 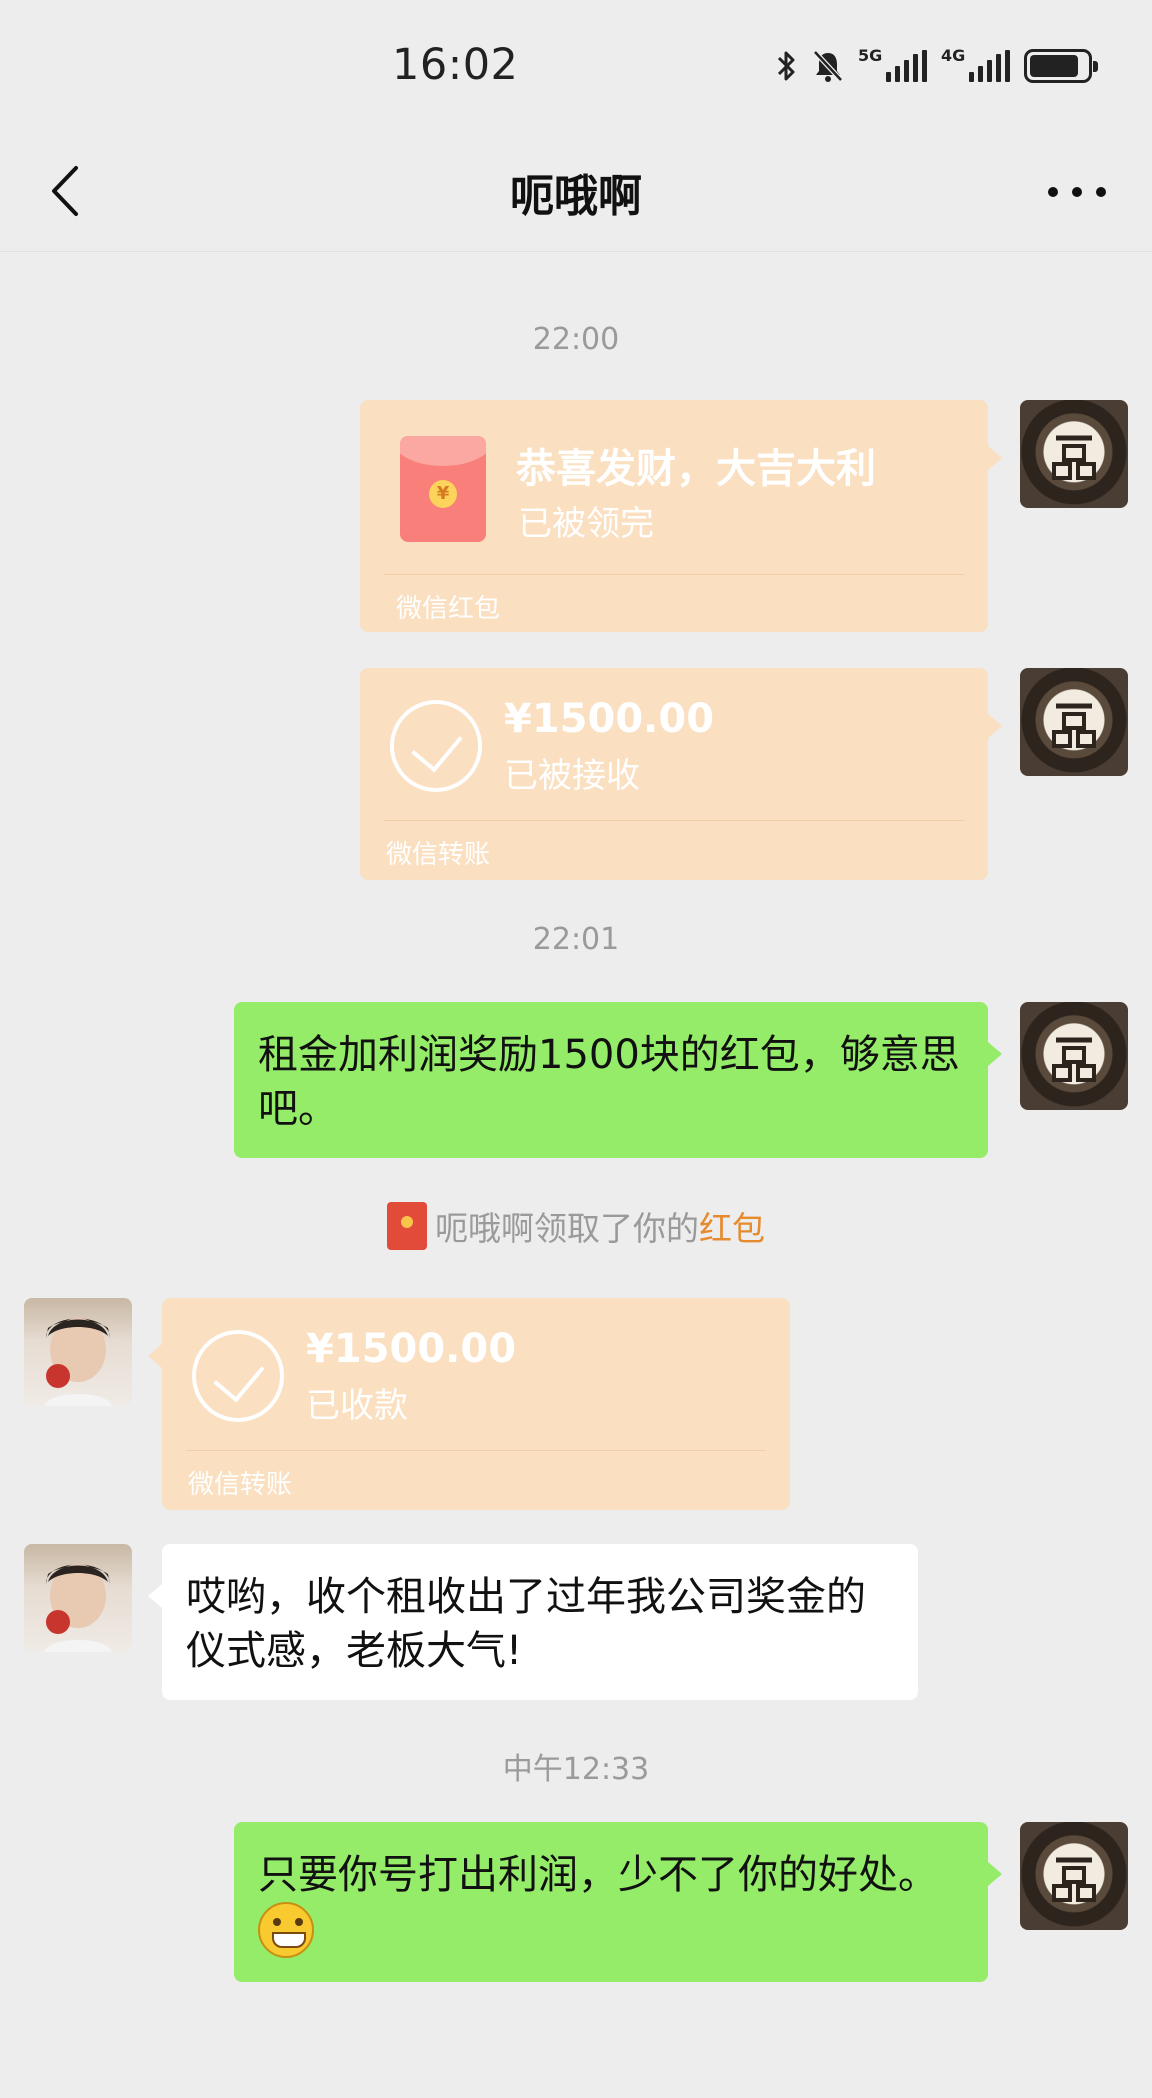 What do you see at coordinates (618, 1080) in the screenshot?
I see `message-bubble-self: 租金加利润奖励1500块的红包，够意思吧。` at bounding box center [618, 1080].